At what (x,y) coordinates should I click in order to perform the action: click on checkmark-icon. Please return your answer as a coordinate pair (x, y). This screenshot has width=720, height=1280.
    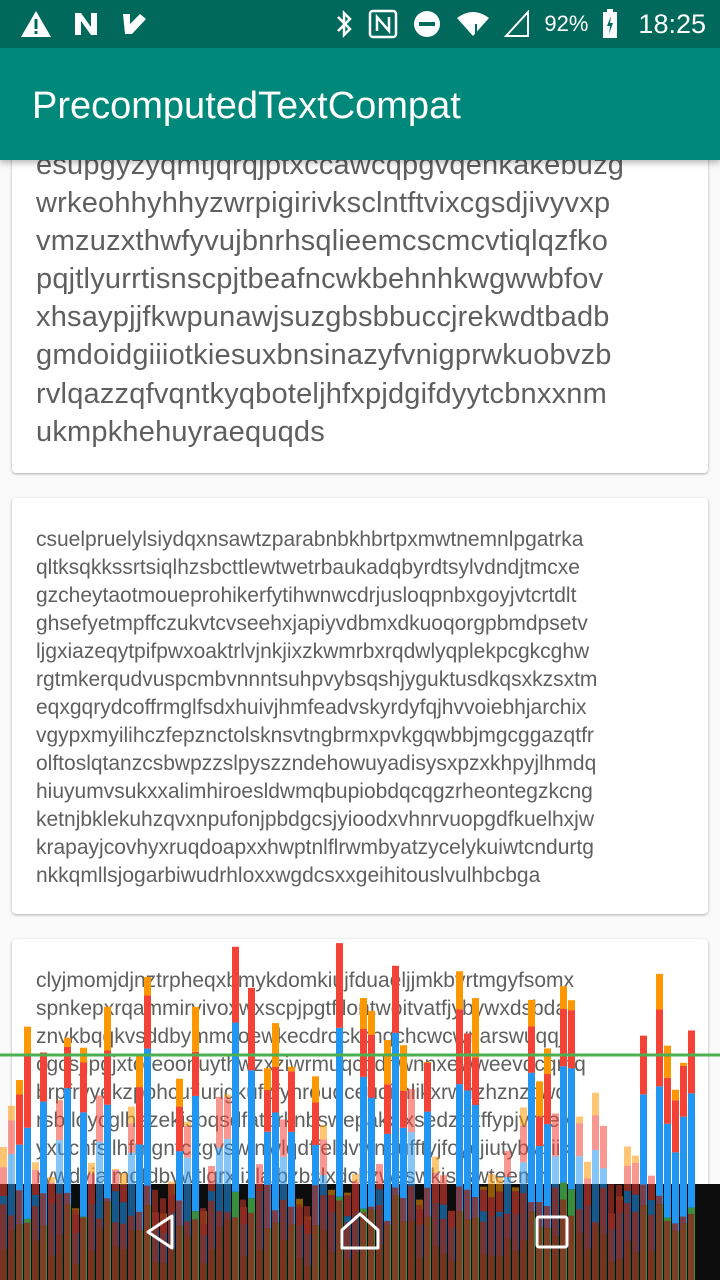
    Looking at the image, I should click on (134, 24).